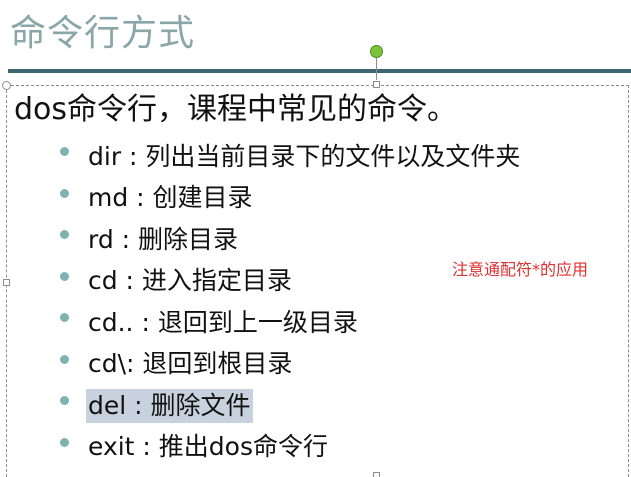 The width and height of the screenshot is (631, 477). What do you see at coordinates (190, 281) in the screenshot?
I see `bullet-text: cd : 进入指定目录` at bounding box center [190, 281].